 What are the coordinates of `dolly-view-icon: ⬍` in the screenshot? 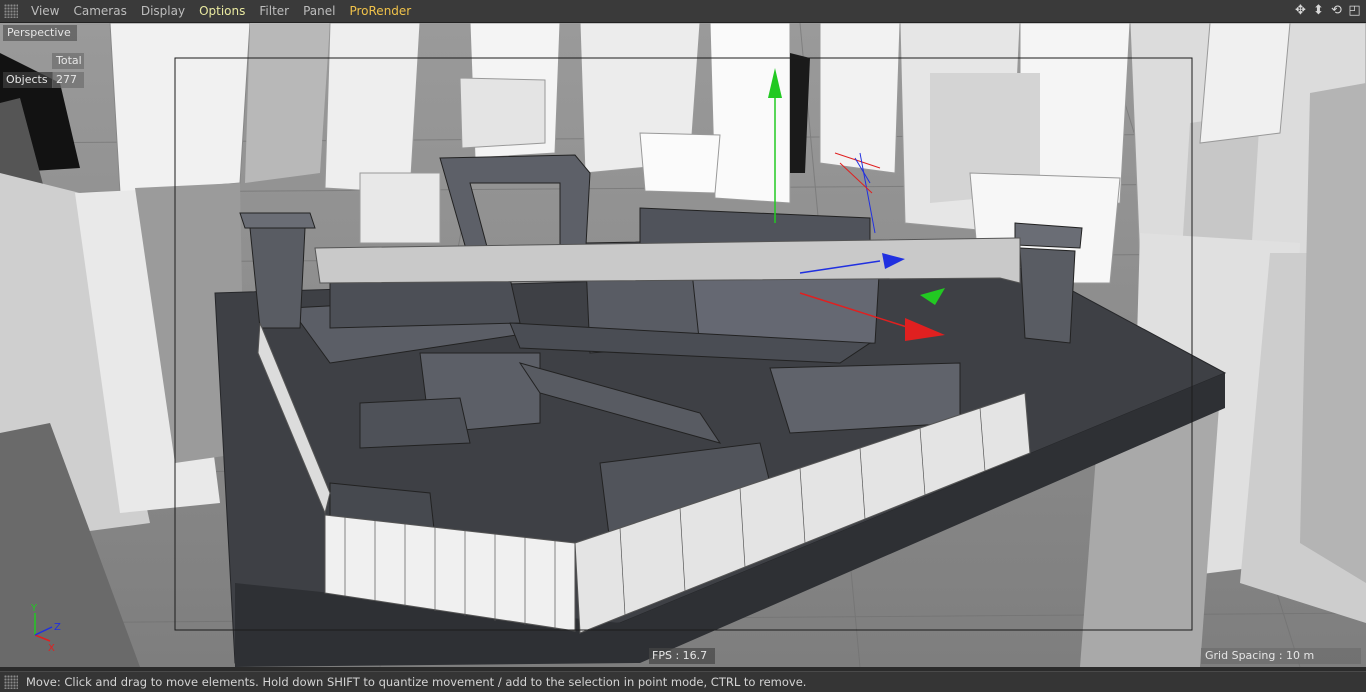 It's located at (1318, 10).